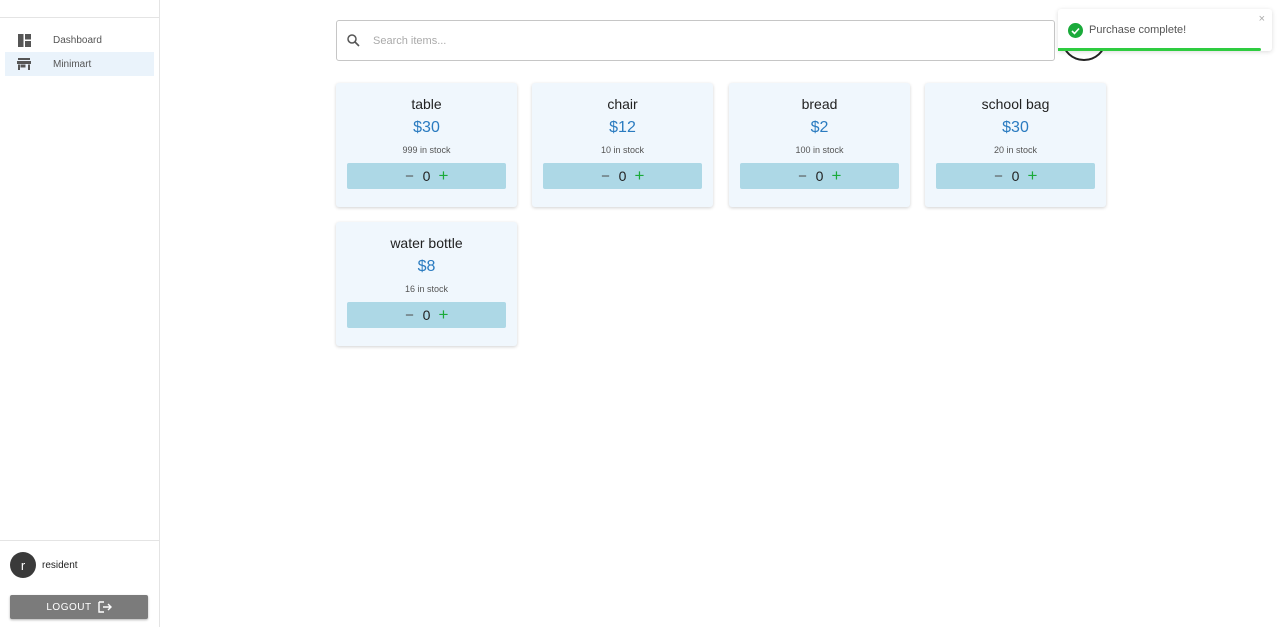  What do you see at coordinates (426, 104) in the screenshot?
I see `product-name: table` at bounding box center [426, 104].